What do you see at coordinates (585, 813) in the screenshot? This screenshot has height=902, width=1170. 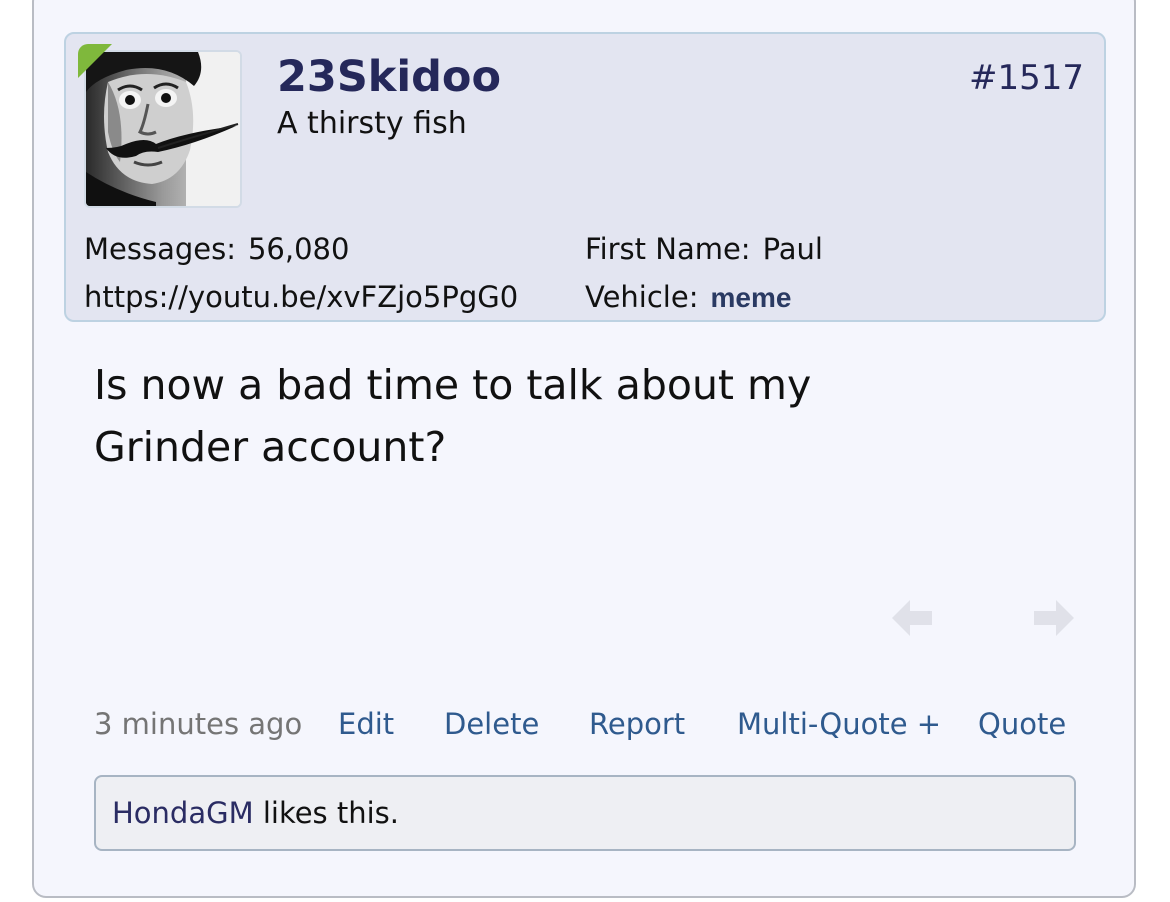 I see `likes-summary: HondaGM likes this.` at bounding box center [585, 813].